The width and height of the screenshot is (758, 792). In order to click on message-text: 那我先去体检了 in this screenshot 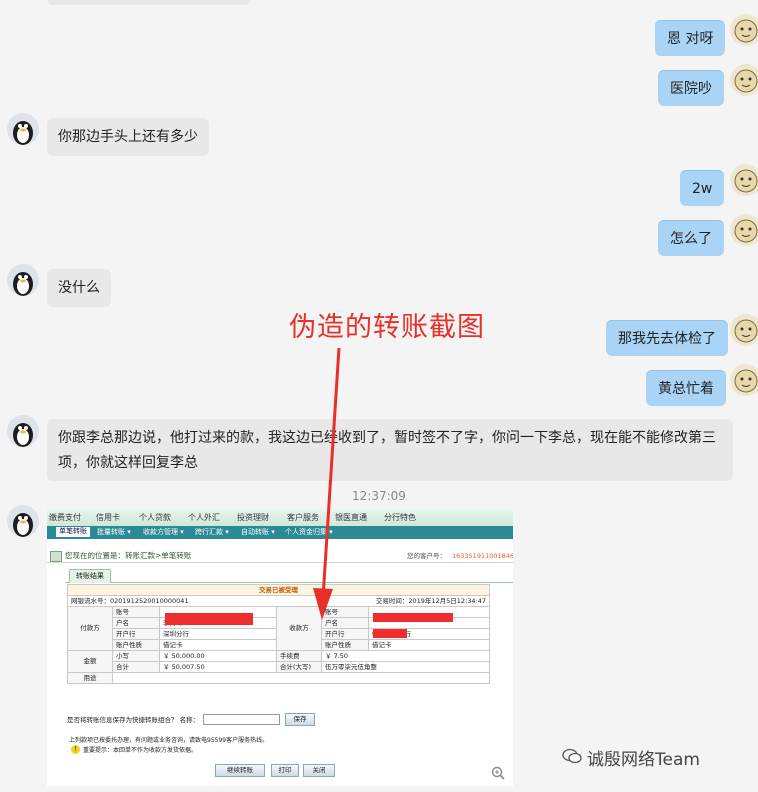, I will do `click(667, 339)`.